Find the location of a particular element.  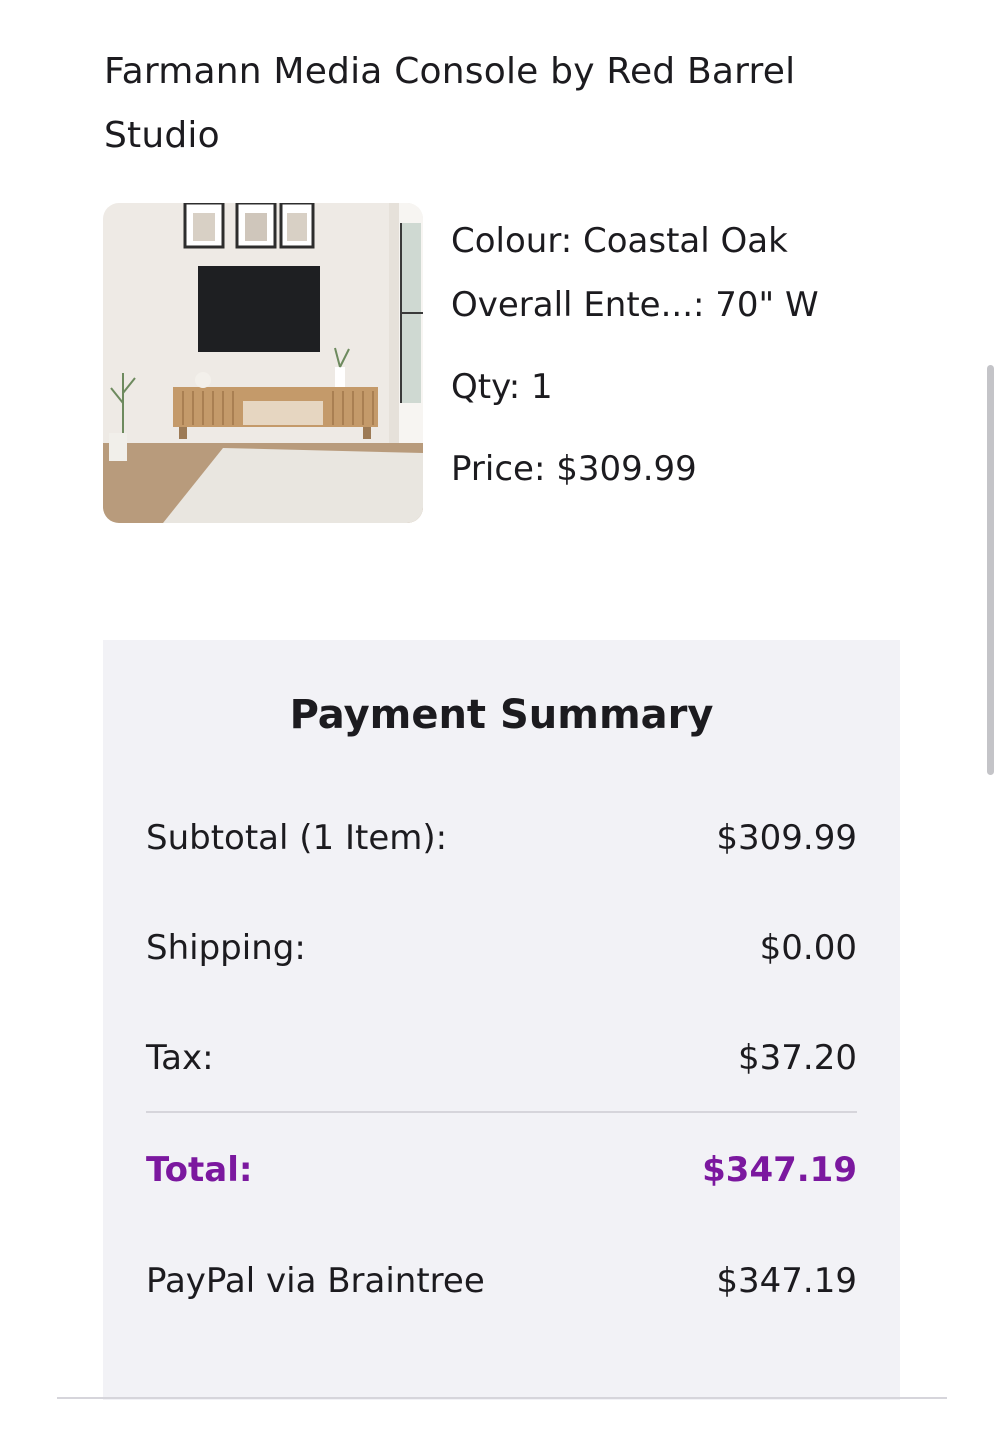

tax-value: $37.20 is located at coordinates (797, 1058).